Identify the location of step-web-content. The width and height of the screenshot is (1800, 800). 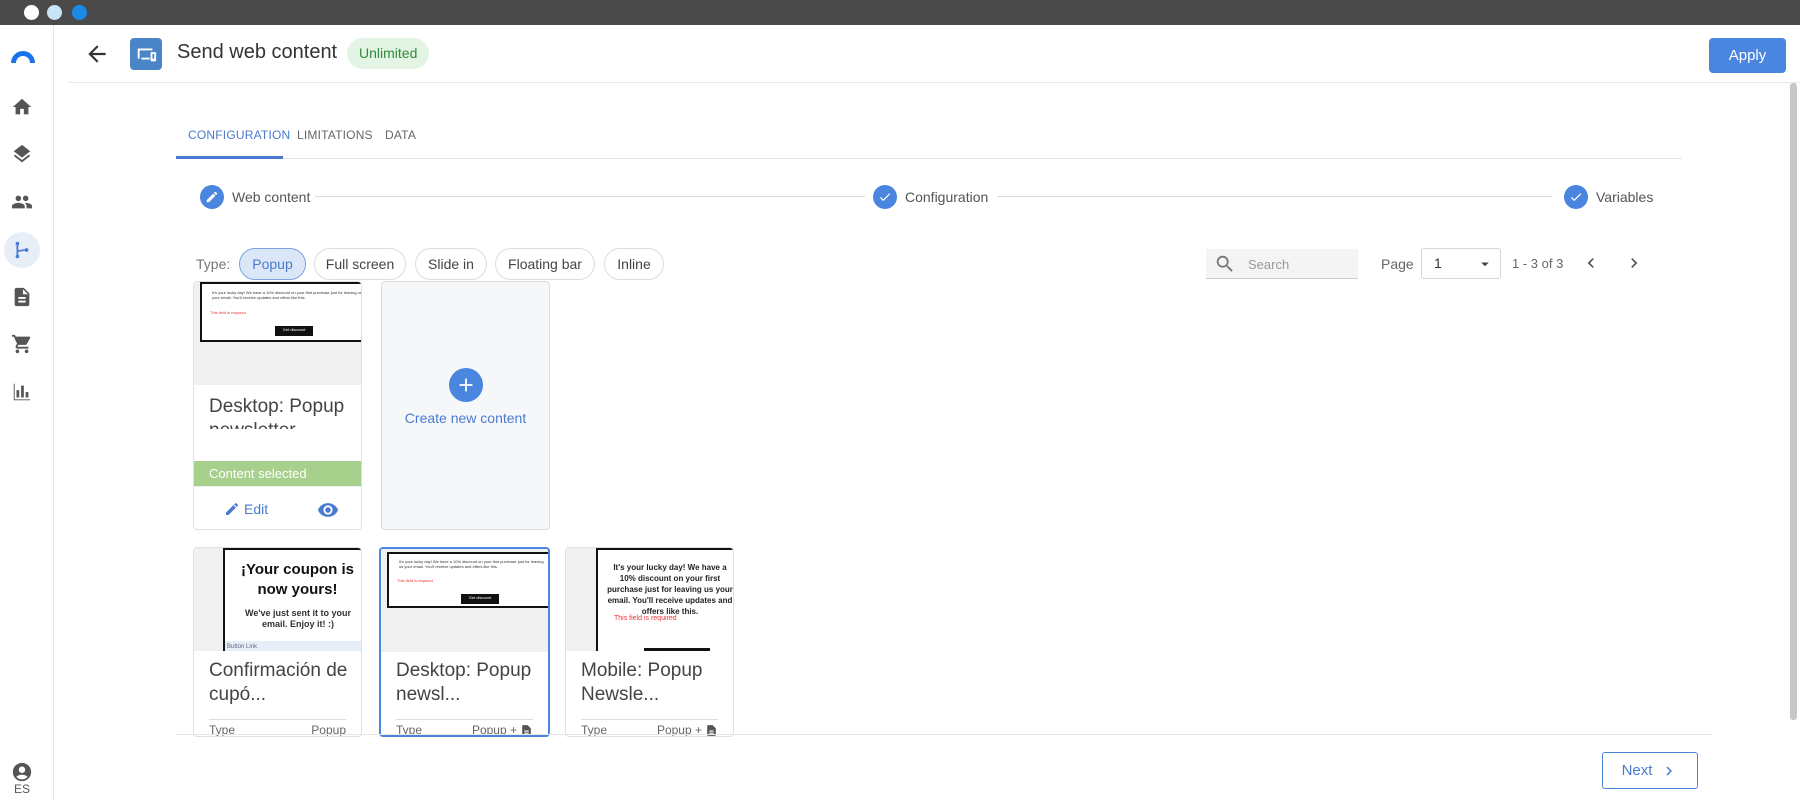
(212, 197).